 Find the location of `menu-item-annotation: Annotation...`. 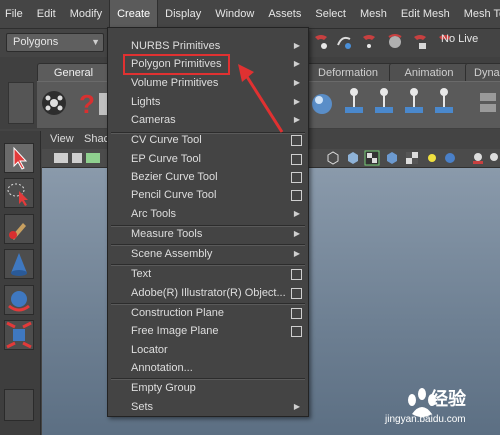

menu-item-annotation: Annotation... is located at coordinates (208, 368).